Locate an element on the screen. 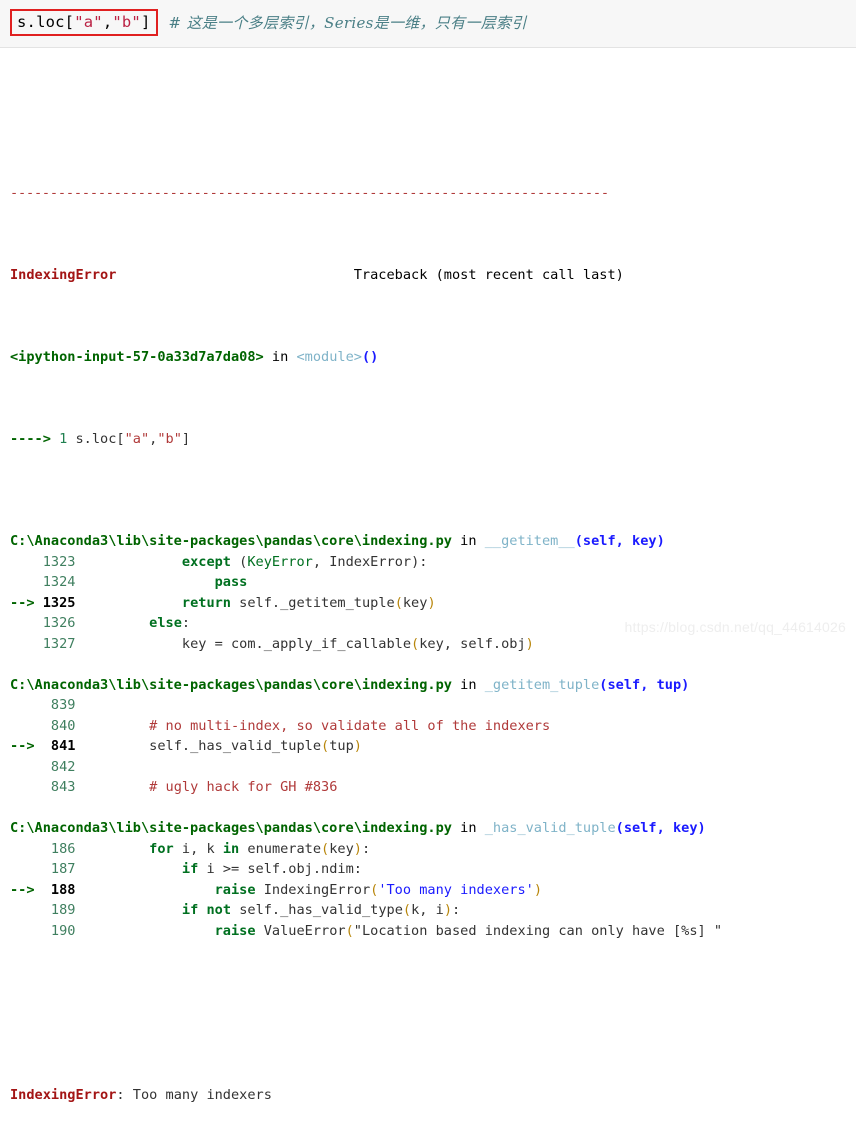 The width and height of the screenshot is (856, 1146). call-string-b: "b" is located at coordinates (169, 438).